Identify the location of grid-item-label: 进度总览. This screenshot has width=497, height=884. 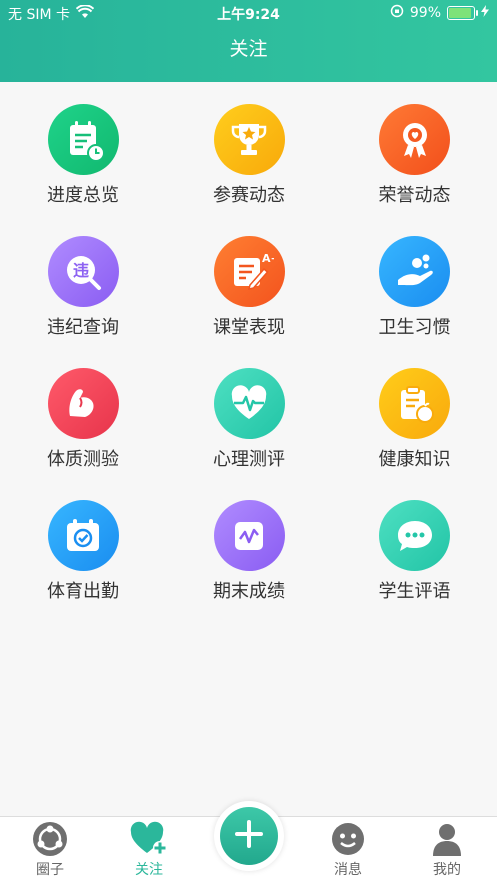
(83, 195).